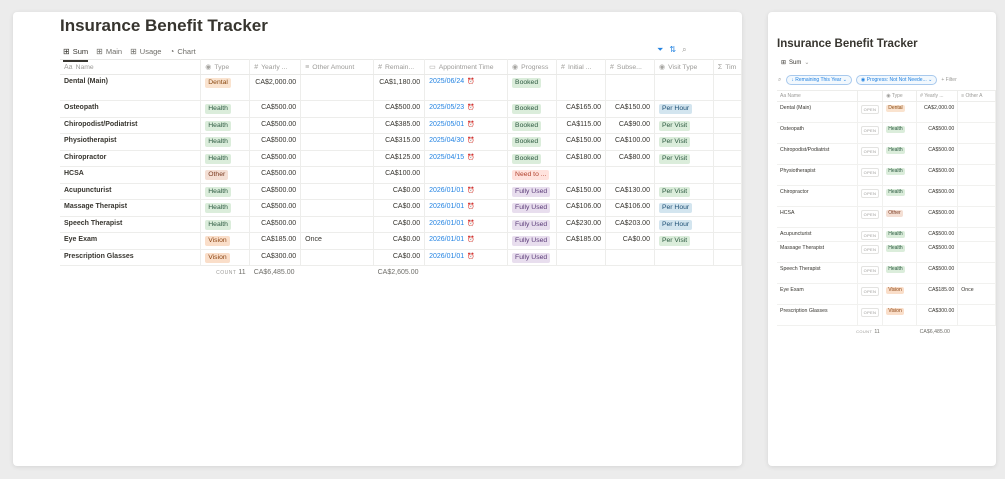 Image resolution: width=1005 pixels, height=479 pixels. Describe the element at coordinates (900, 217) in the screenshot. I see `side-type-cell: Other` at that location.